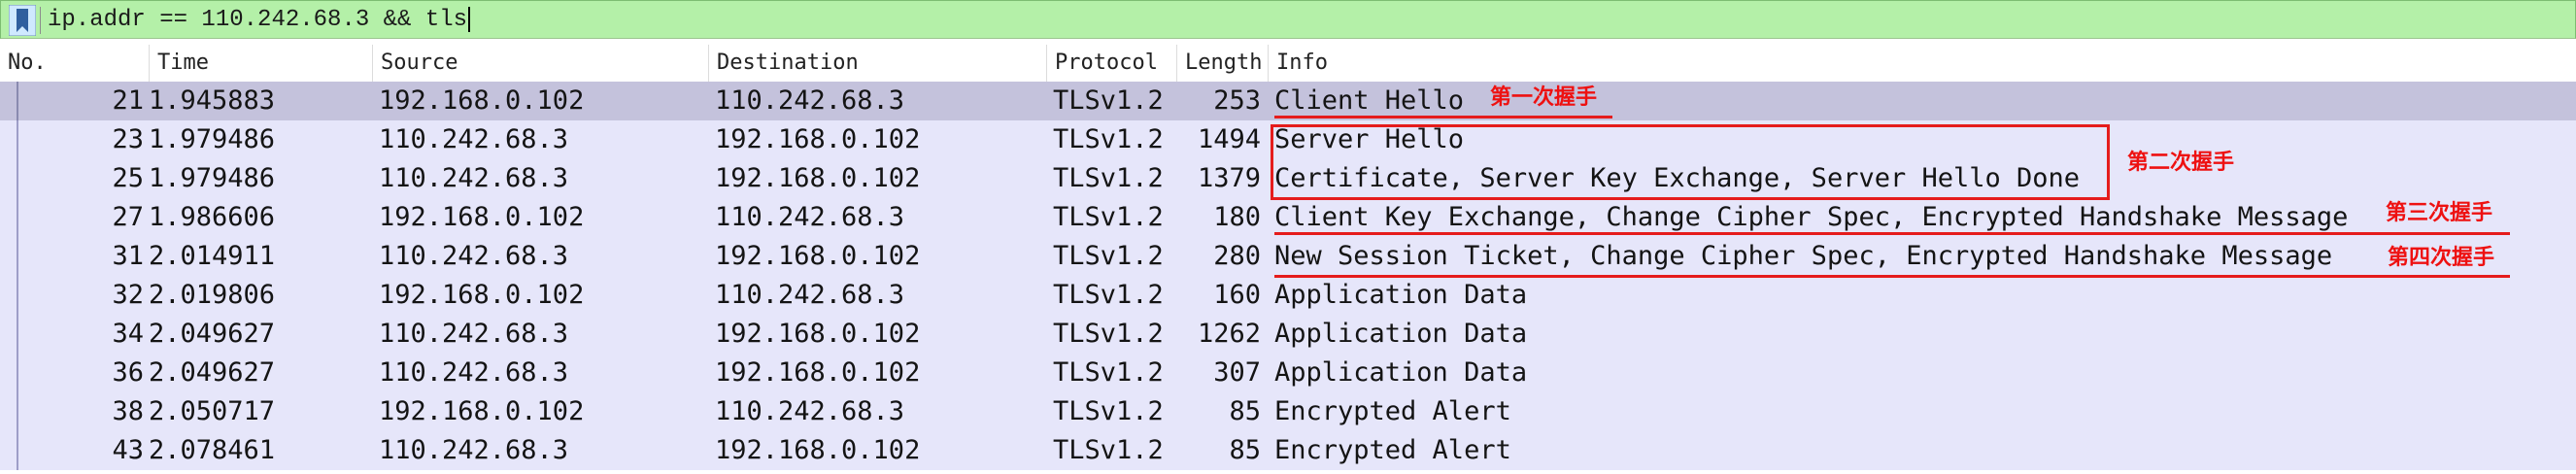 This screenshot has width=2576, height=474. What do you see at coordinates (1222, 64) in the screenshot?
I see `column-header-length: Length` at bounding box center [1222, 64].